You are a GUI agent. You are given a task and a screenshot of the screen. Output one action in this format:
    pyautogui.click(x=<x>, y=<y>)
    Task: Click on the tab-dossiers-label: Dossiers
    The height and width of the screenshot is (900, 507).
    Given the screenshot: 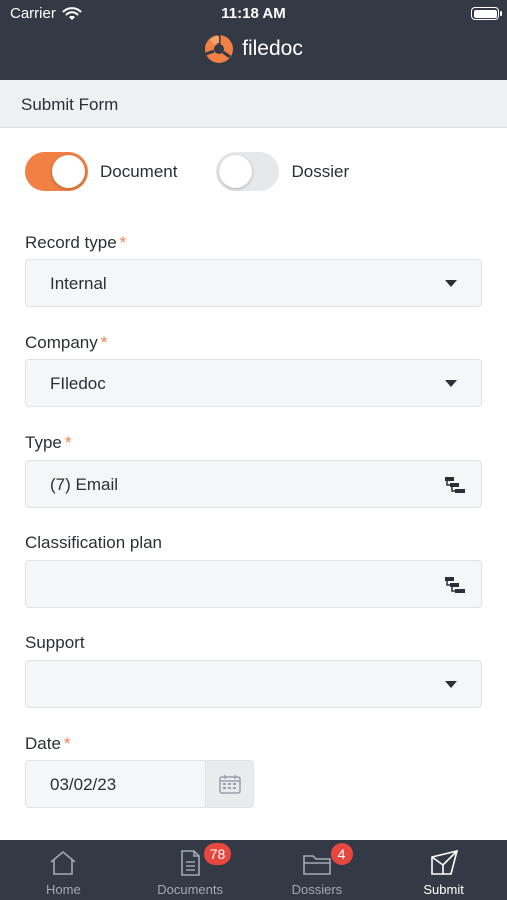 What is the action you would take?
    pyautogui.click(x=317, y=889)
    